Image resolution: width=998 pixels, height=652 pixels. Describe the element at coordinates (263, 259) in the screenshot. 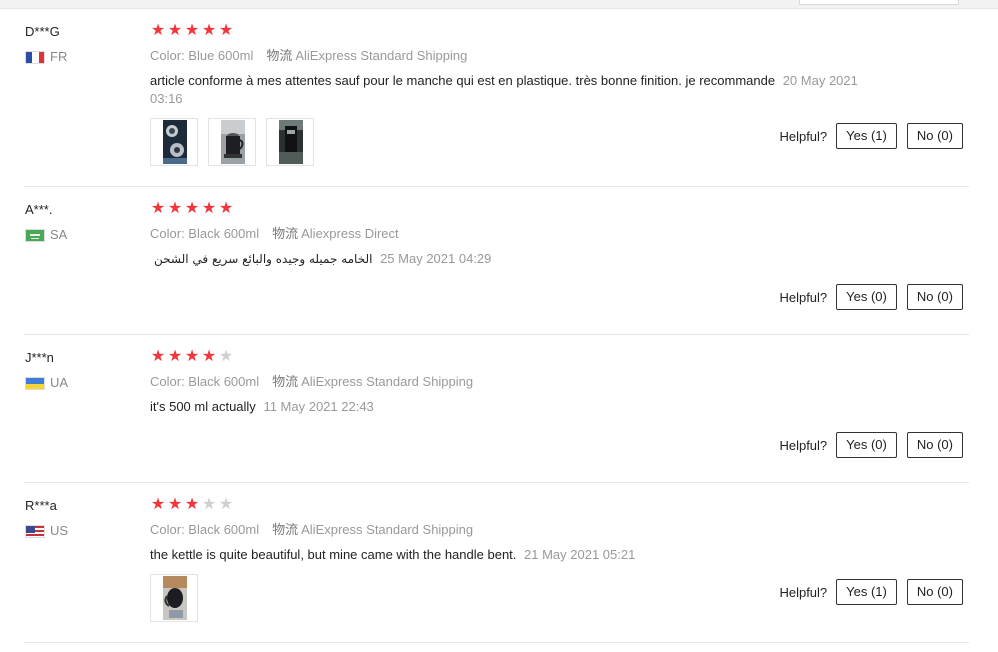

I see `review-body: الخامه جميله وجيده والبائع سريع في الشحن` at that location.